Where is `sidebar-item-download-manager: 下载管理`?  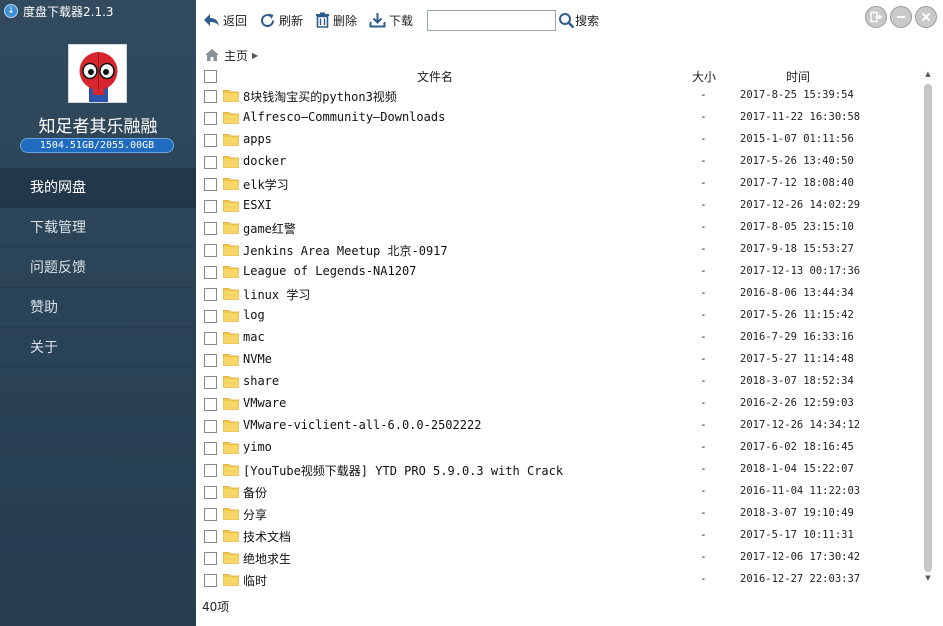 sidebar-item-download-manager: 下载管理 is located at coordinates (98, 228).